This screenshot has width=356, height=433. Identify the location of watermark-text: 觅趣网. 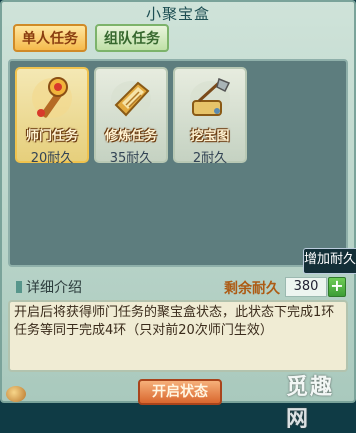
(310, 403).